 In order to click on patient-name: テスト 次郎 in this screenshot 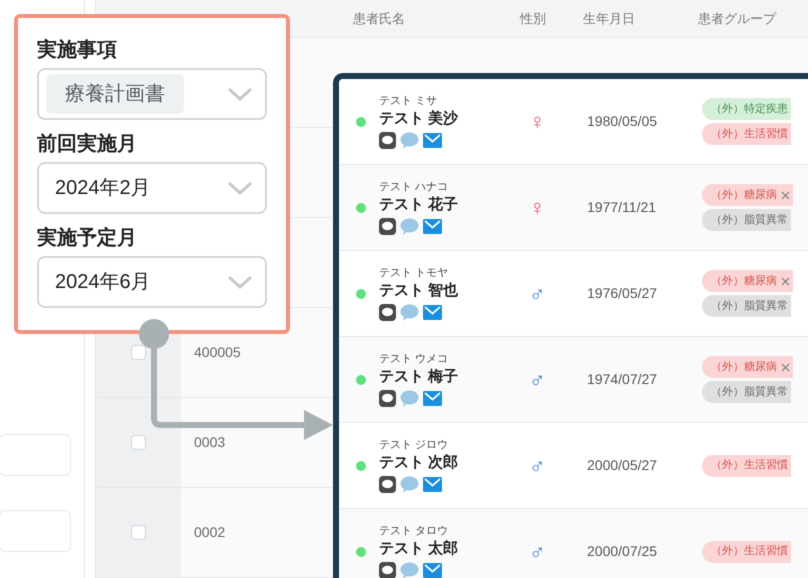, I will do `click(418, 463)`.